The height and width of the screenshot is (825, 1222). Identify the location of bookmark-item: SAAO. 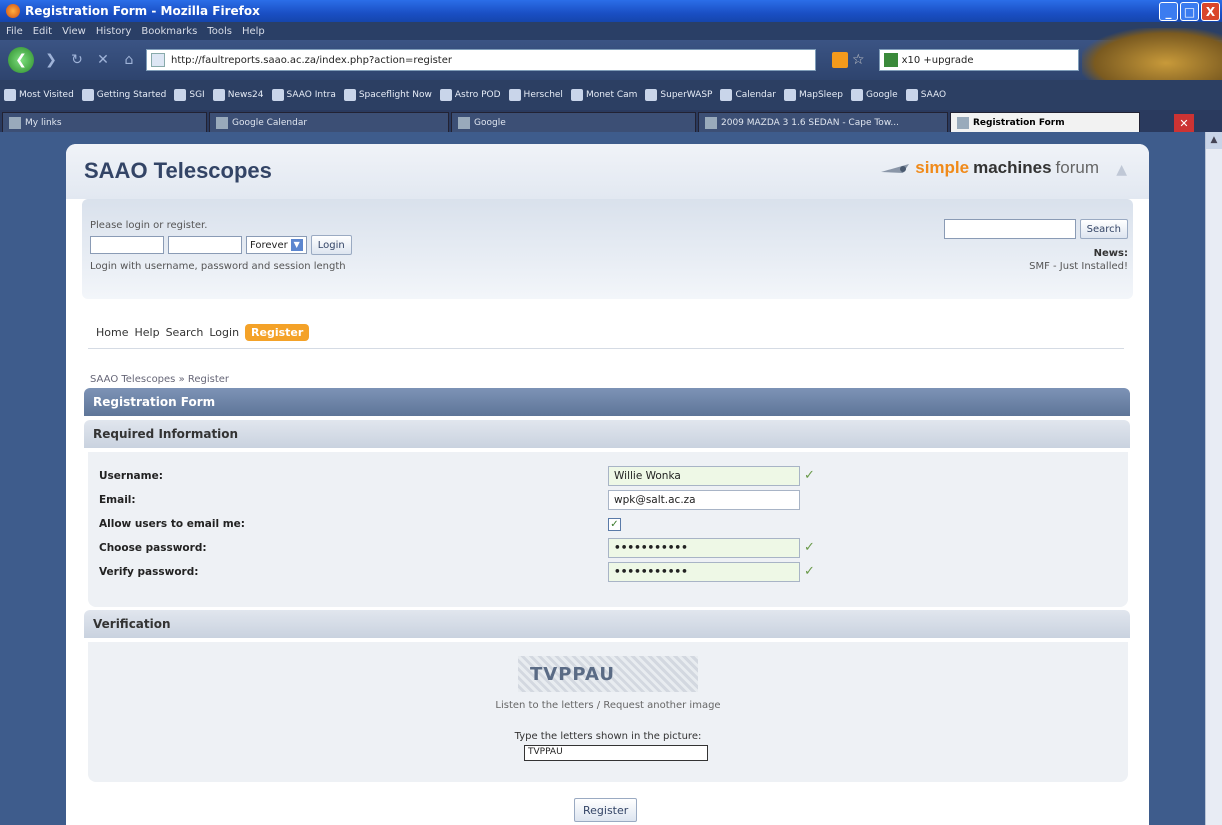
(925, 95).